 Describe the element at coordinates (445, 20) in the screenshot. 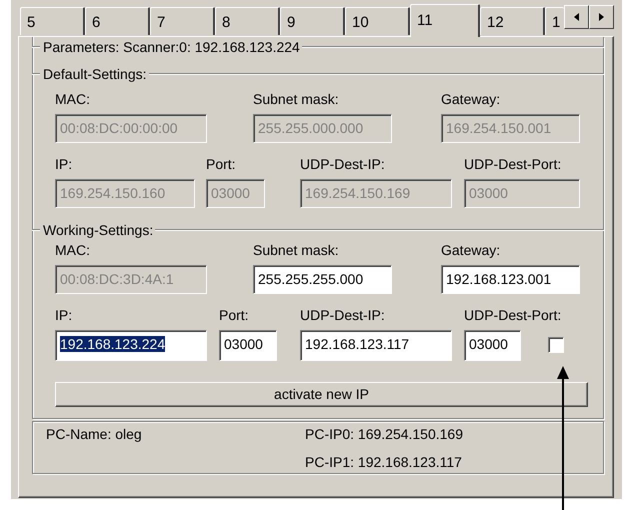

I see `tab: 11` at that location.